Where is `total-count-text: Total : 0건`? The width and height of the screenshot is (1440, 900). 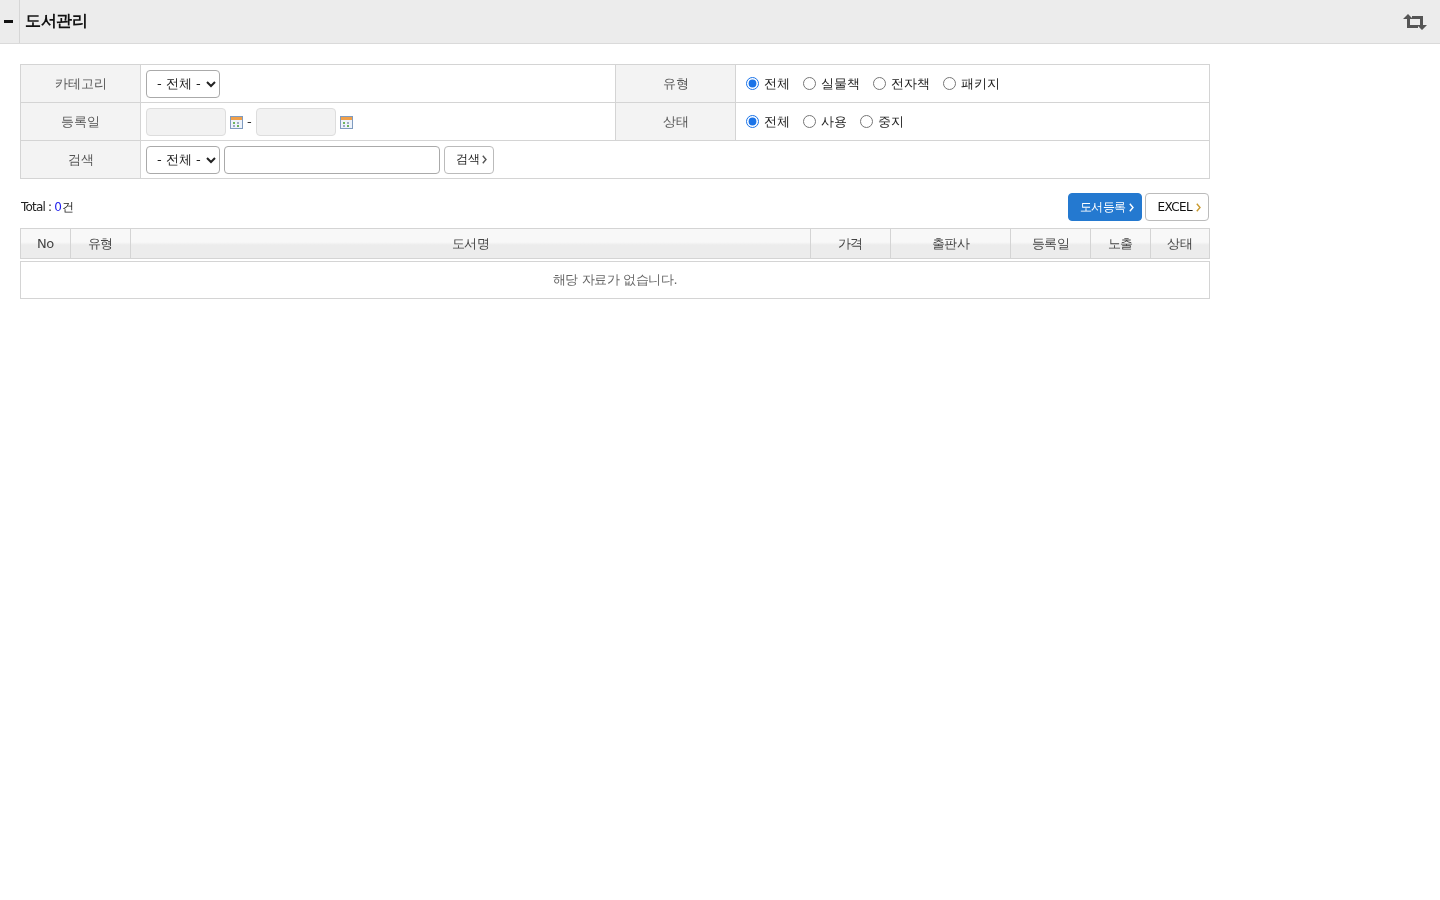 total-count-text: Total : 0건 is located at coordinates (47, 207).